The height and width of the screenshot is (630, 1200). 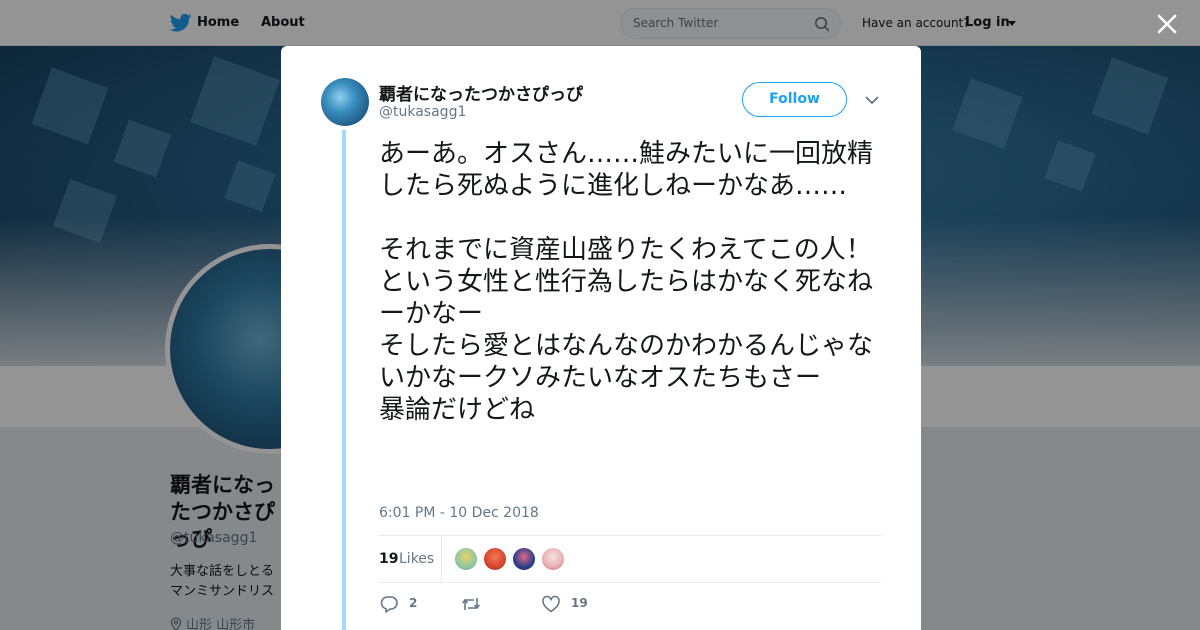 What do you see at coordinates (794, 99) in the screenshot?
I see `follow-button: Follow` at bounding box center [794, 99].